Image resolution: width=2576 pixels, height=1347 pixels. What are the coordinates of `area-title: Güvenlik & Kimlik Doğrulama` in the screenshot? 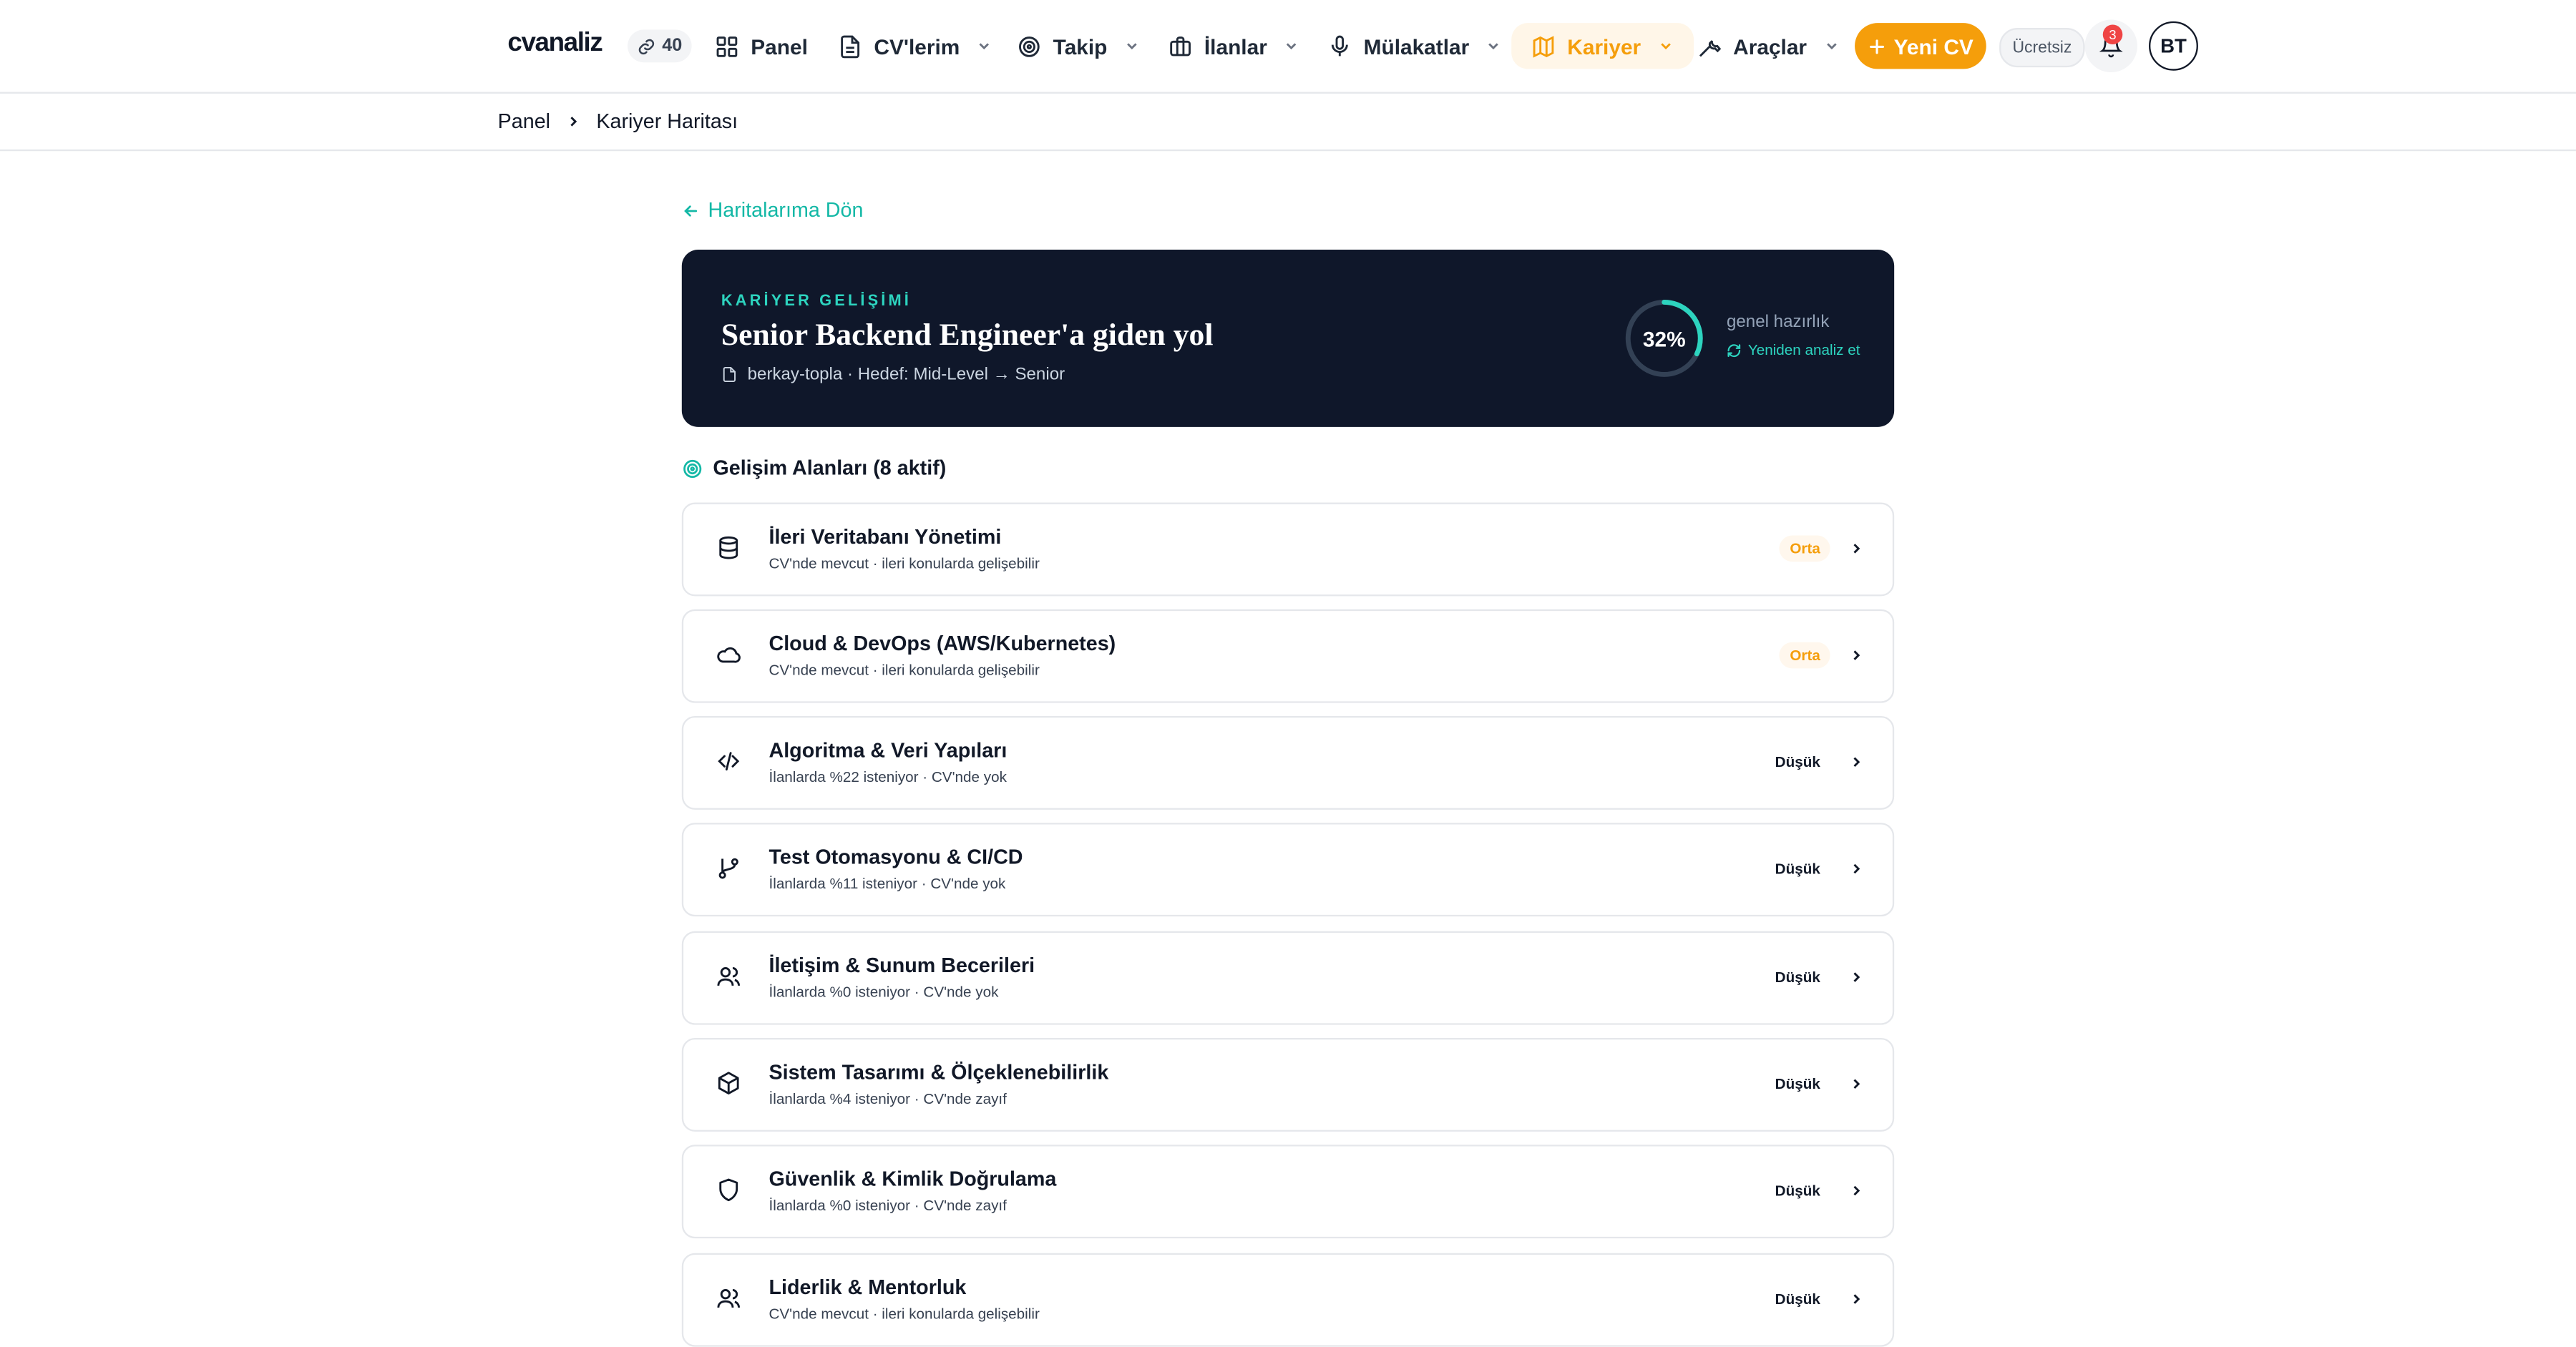 It's located at (913, 1179).